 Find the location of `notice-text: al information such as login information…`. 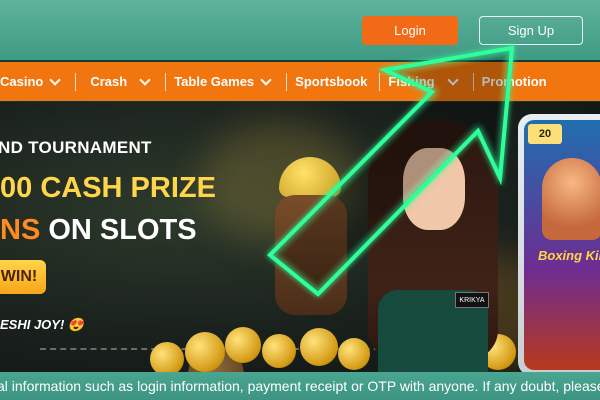

notice-text: al information such as login information… is located at coordinates (300, 386).